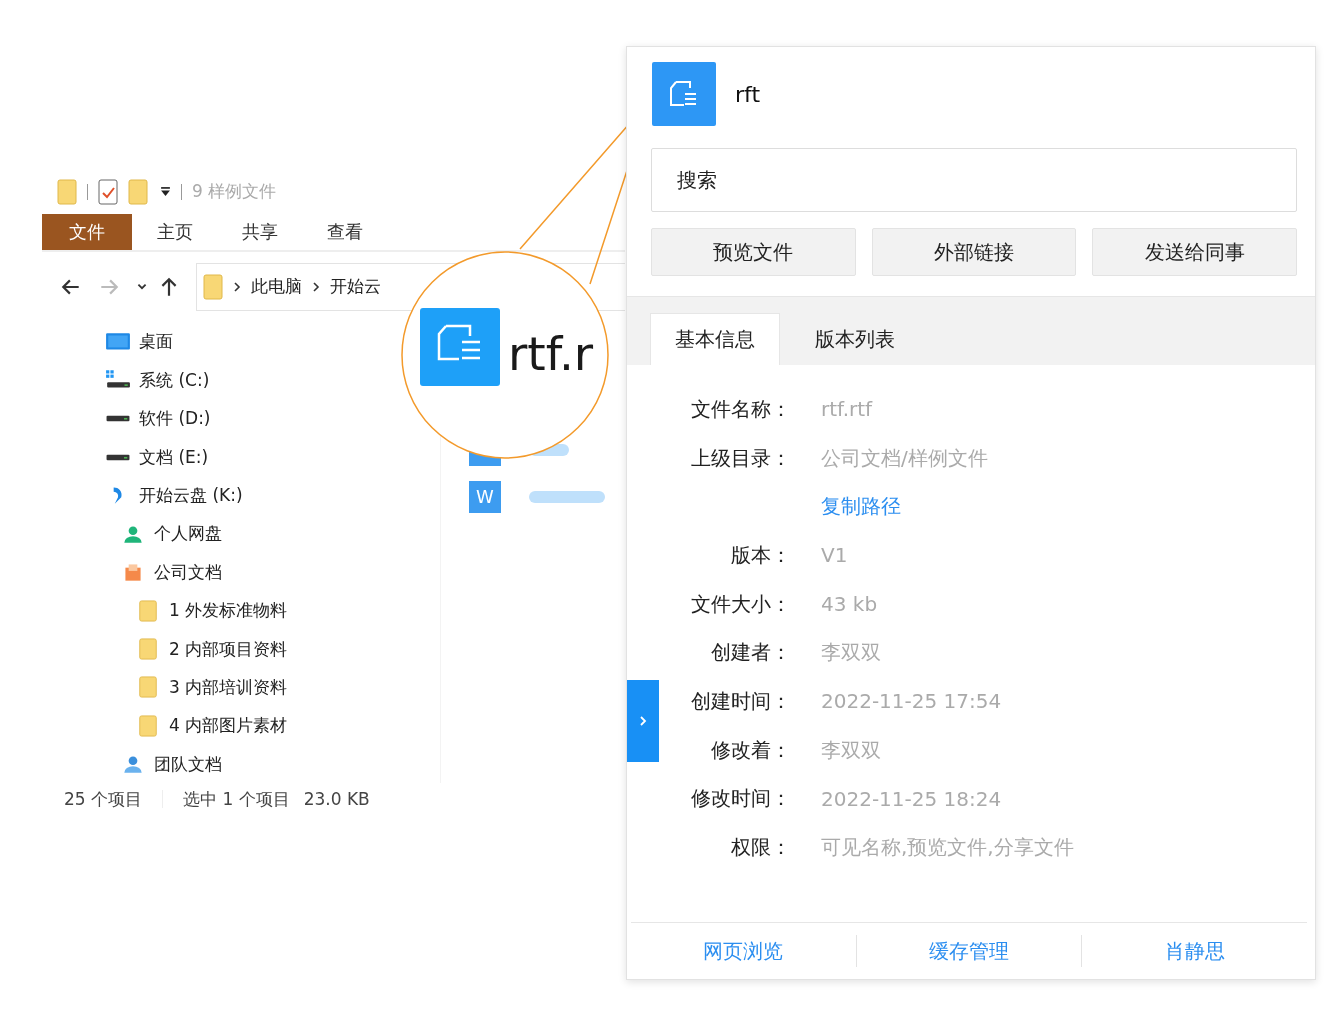 The width and height of the screenshot is (1343, 1014). Describe the element at coordinates (912, 799) in the screenshot. I see `field-value: 2022-11-25 18:24` at that location.